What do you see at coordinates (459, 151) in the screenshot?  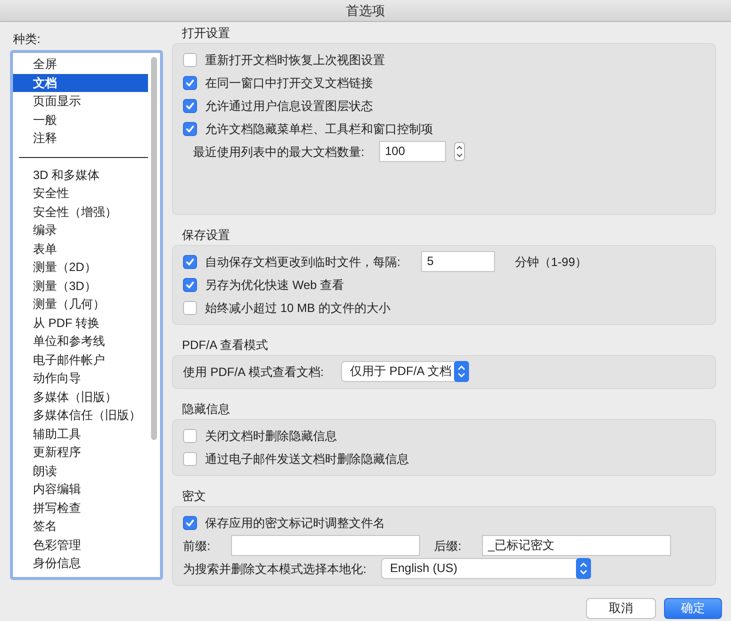 I see `stepper-icon` at bounding box center [459, 151].